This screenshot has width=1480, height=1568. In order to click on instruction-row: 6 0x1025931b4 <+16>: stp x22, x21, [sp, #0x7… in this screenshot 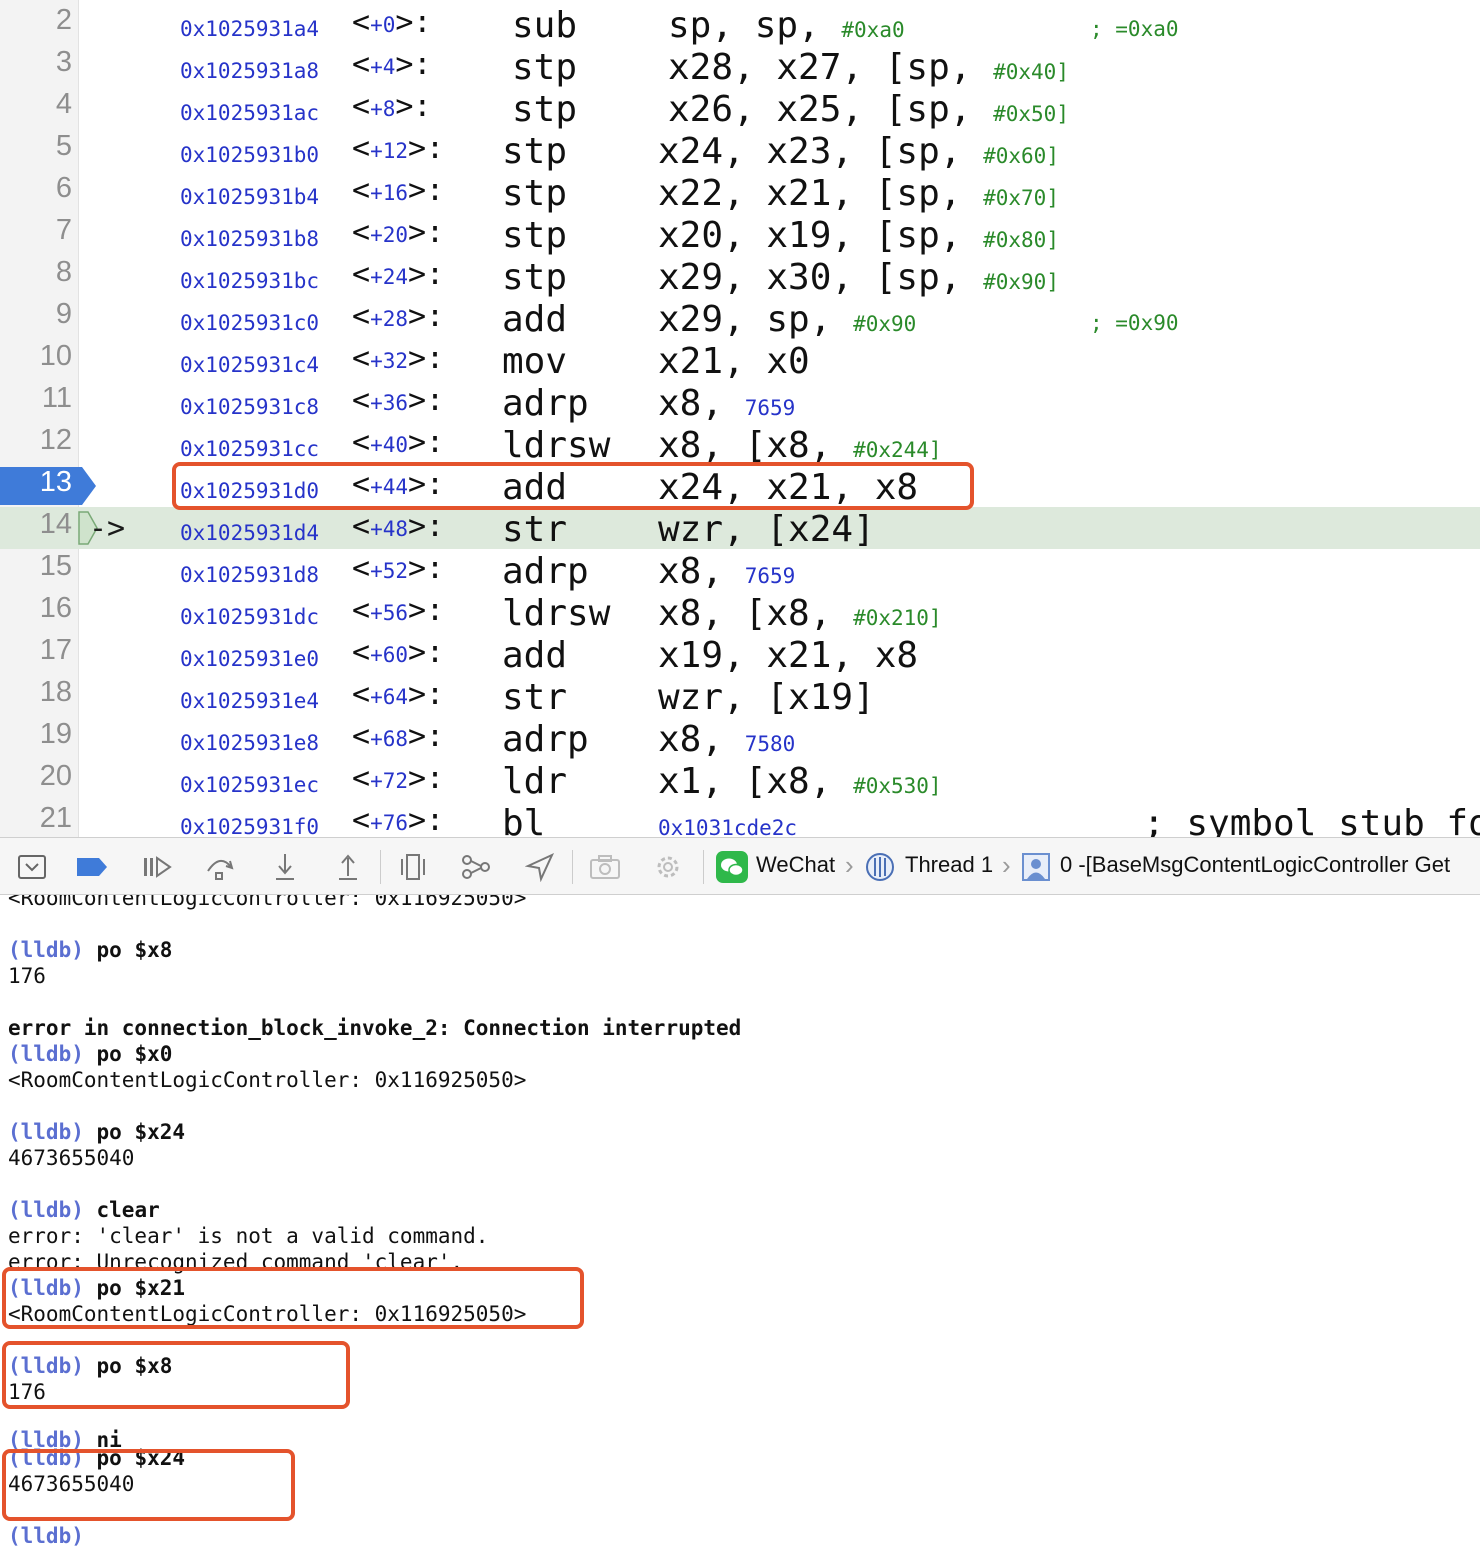, I will do `click(740, 192)`.